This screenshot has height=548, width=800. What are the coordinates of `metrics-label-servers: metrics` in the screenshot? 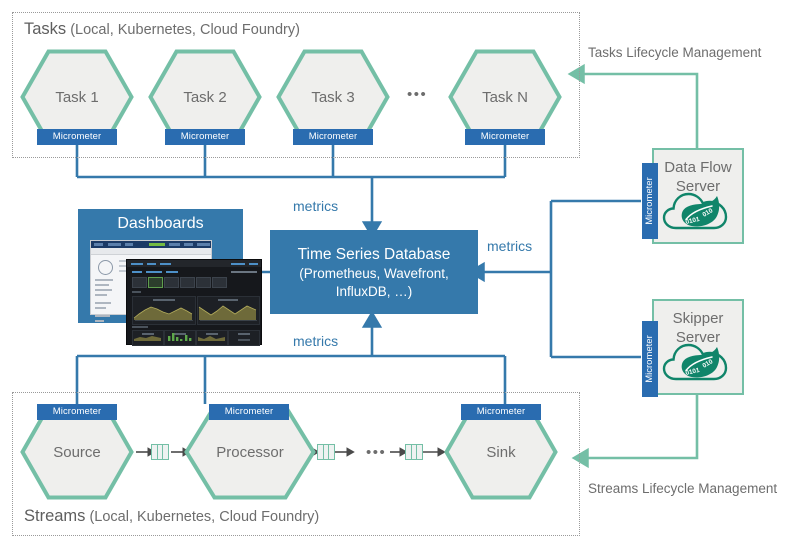 It's located at (510, 246).